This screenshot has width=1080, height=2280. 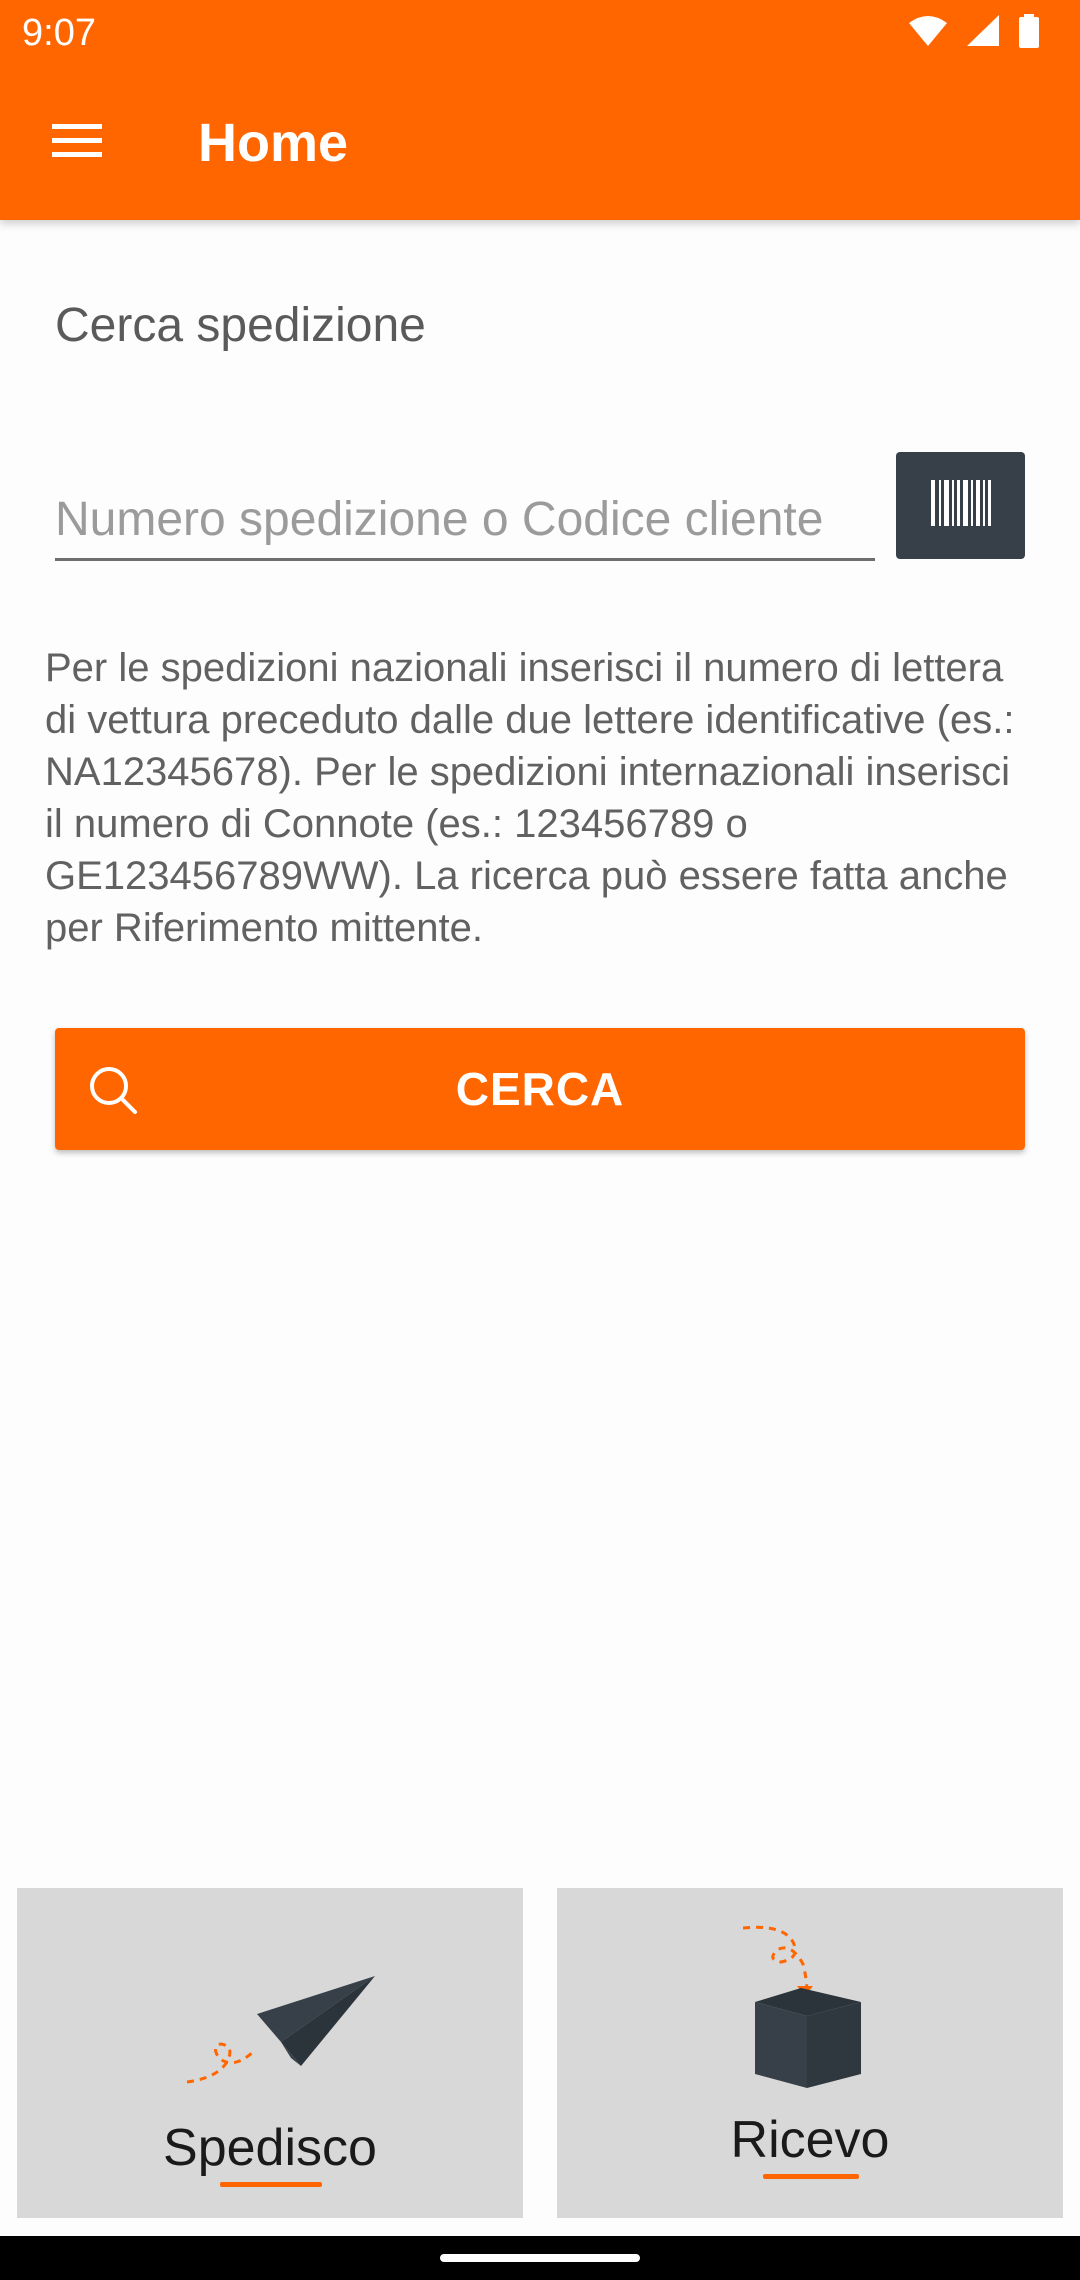 I want to click on menu-icon, so click(x=76, y=149).